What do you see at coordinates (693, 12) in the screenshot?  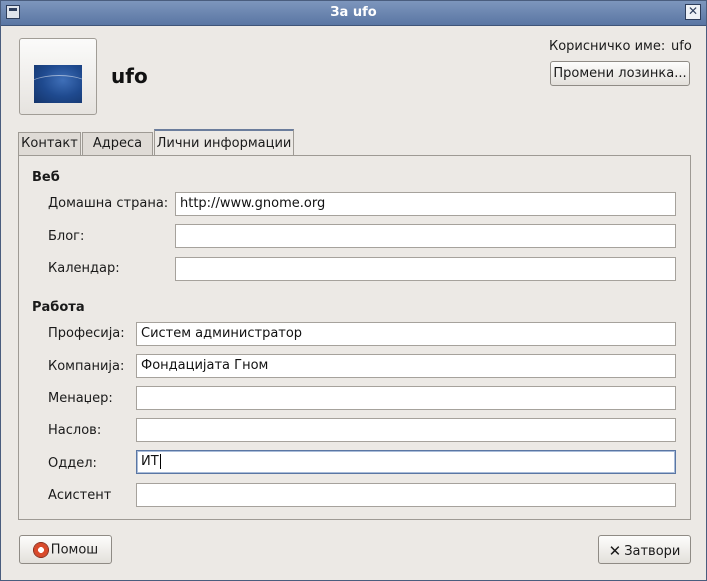 I see `window-close-icon: ✕` at bounding box center [693, 12].